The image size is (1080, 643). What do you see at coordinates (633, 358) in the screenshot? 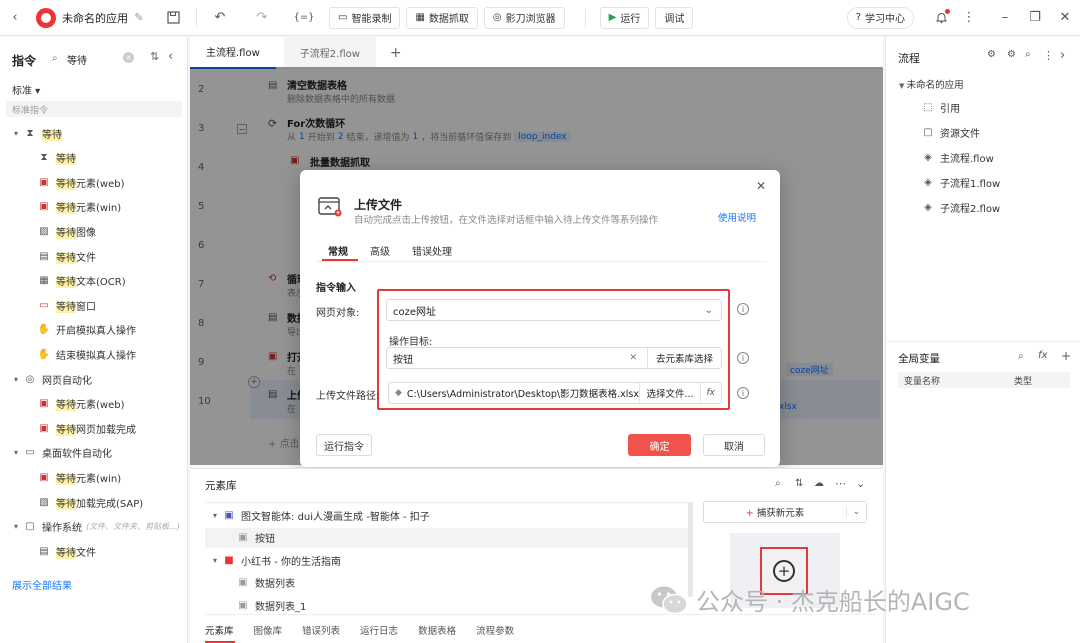
I see `clear-target-icon: ✕` at bounding box center [633, 358].